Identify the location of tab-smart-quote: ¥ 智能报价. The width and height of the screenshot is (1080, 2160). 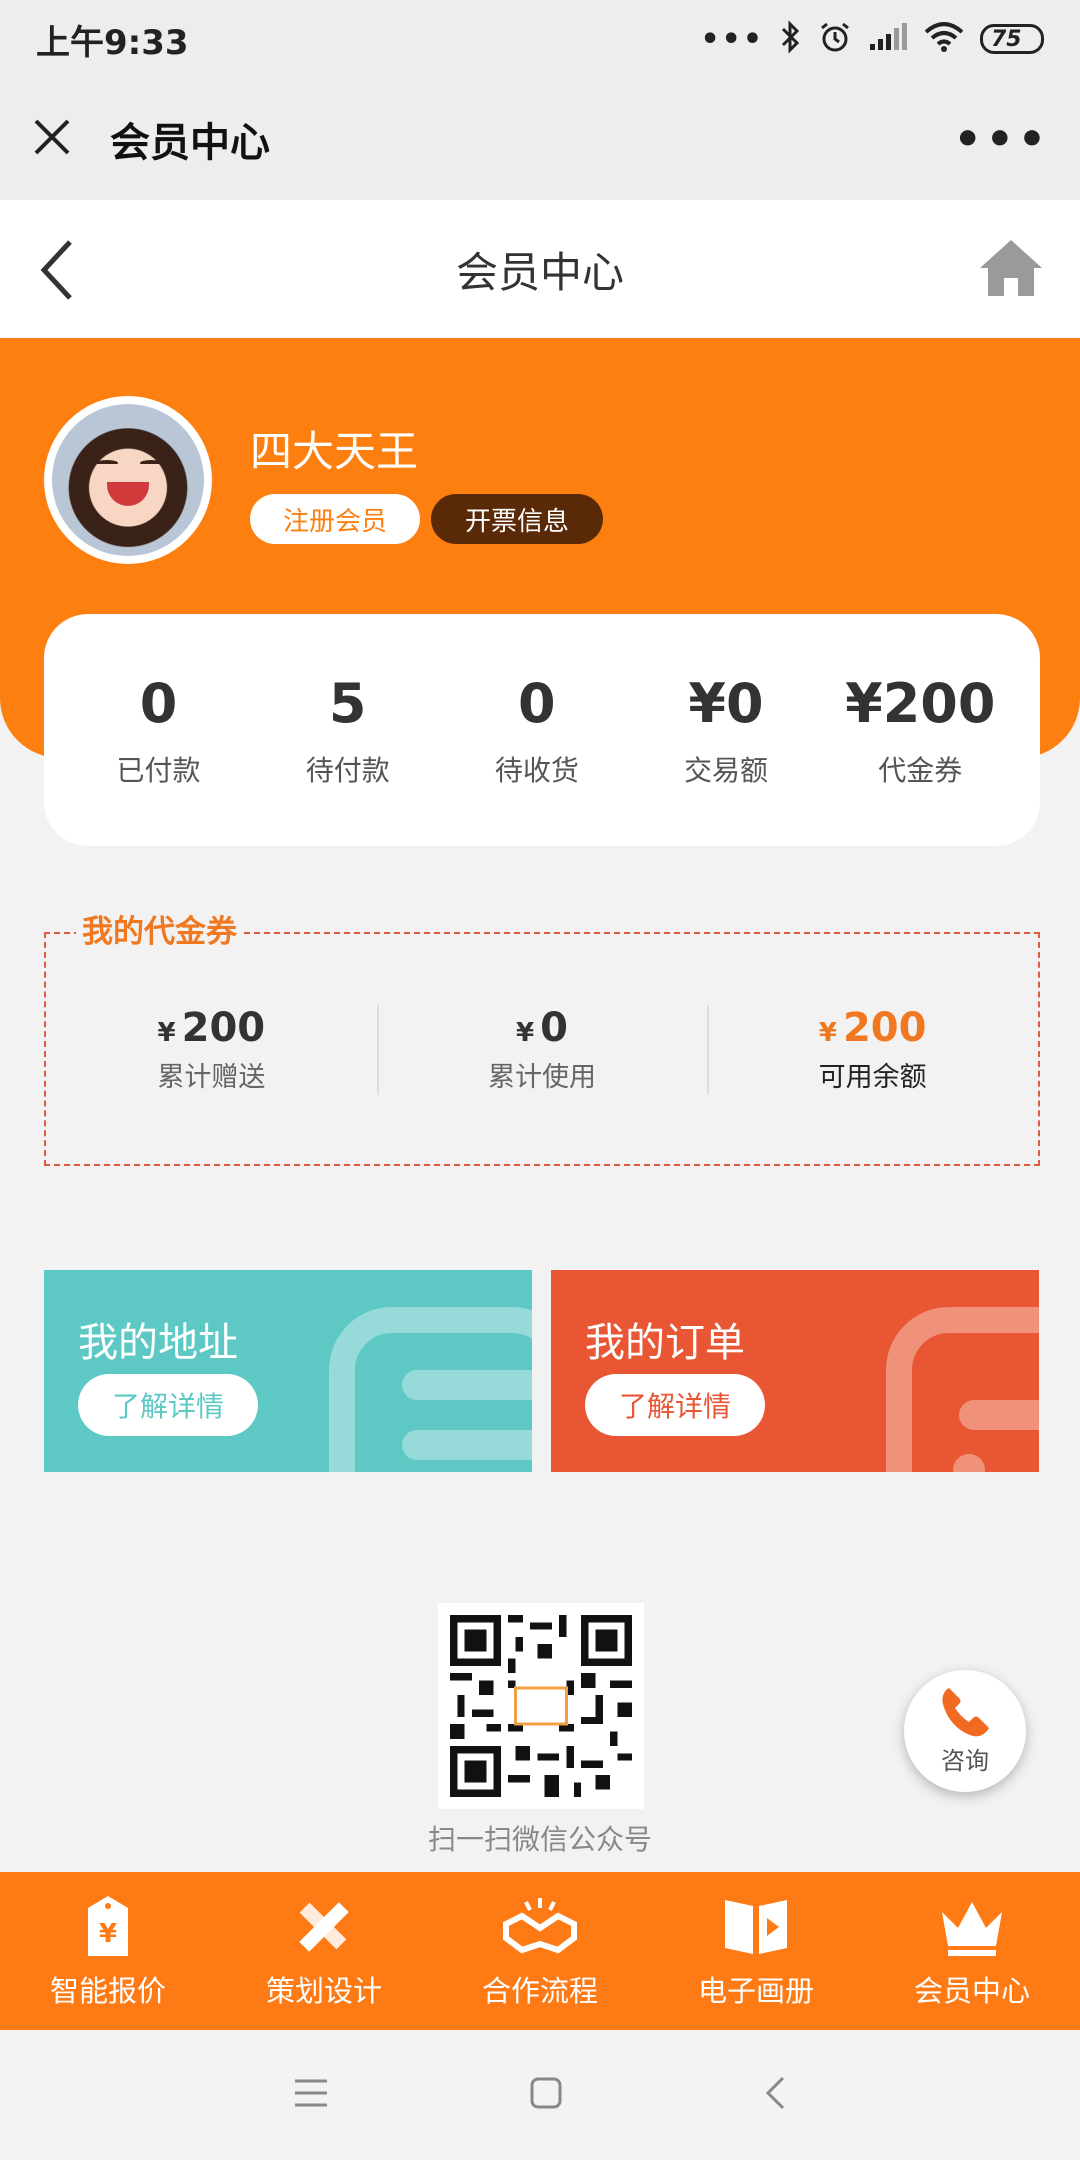
(108, 1951).